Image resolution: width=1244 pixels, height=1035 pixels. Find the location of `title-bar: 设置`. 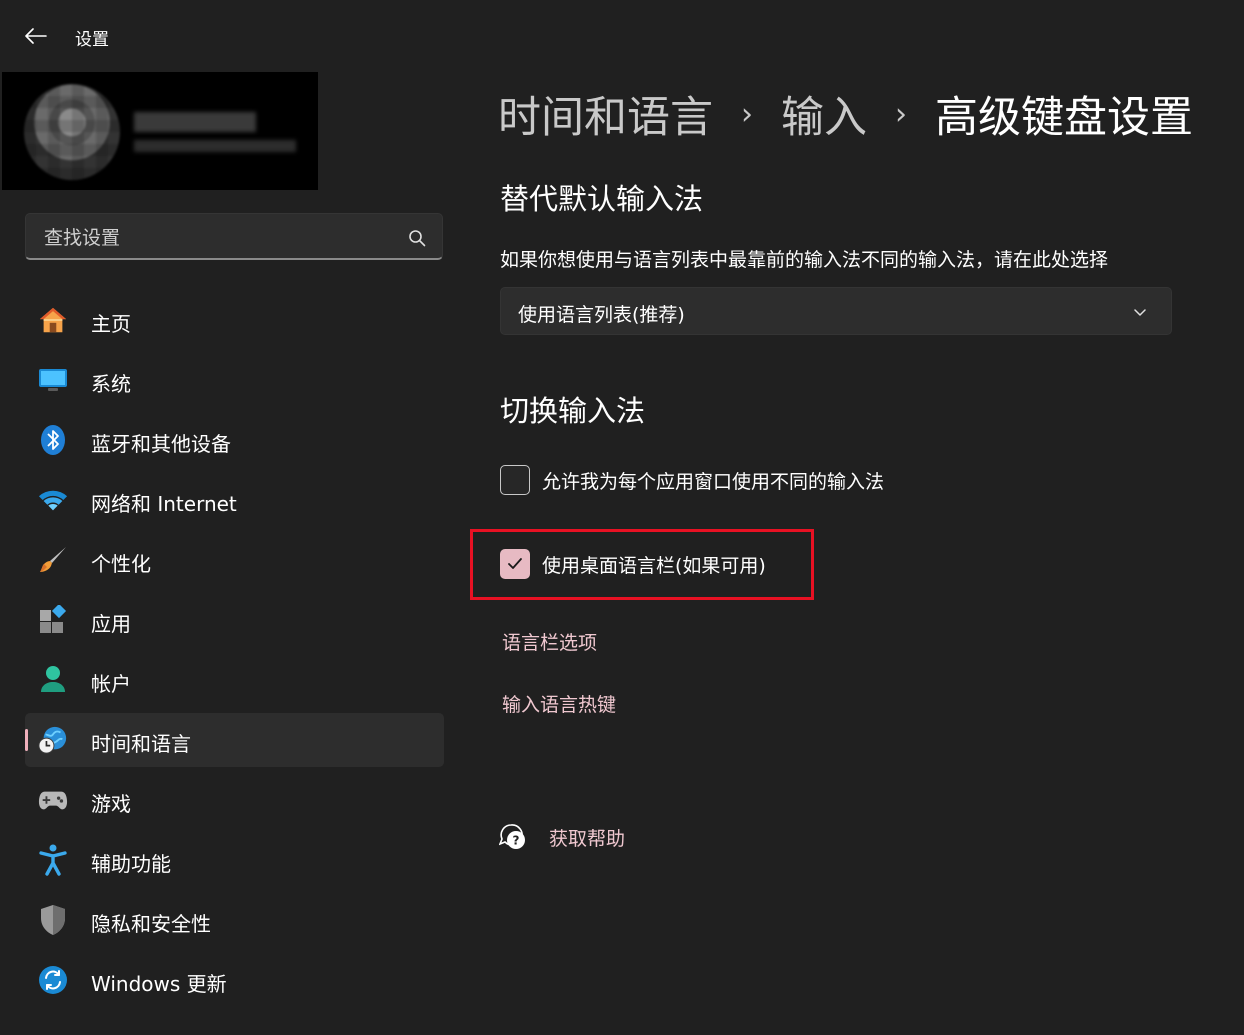

title-bar: 设置 is located at coordinates (622, 36).